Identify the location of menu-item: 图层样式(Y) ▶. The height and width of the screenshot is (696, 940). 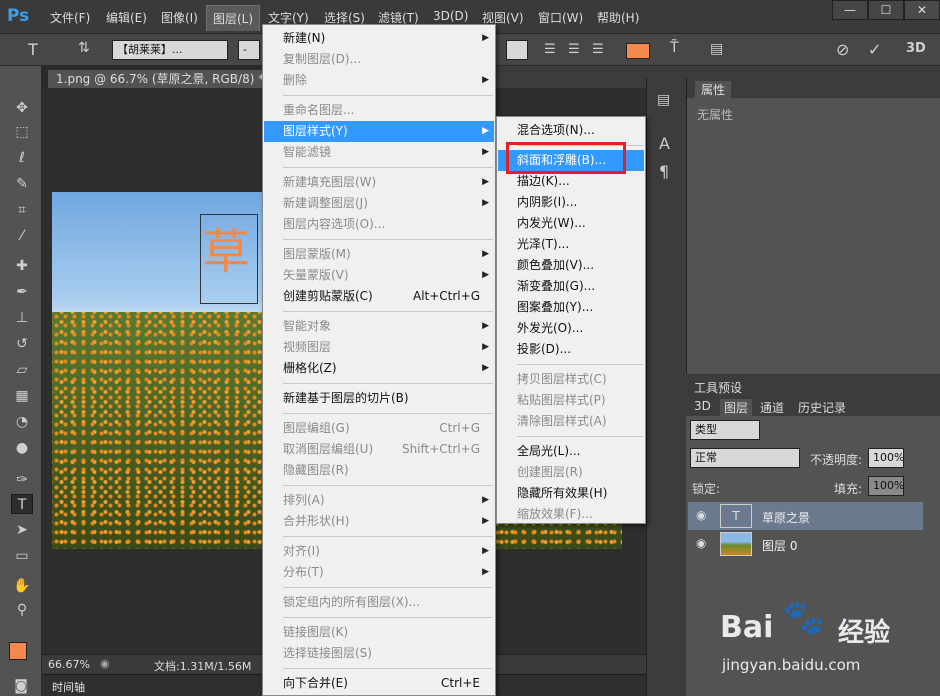
(379, 131).